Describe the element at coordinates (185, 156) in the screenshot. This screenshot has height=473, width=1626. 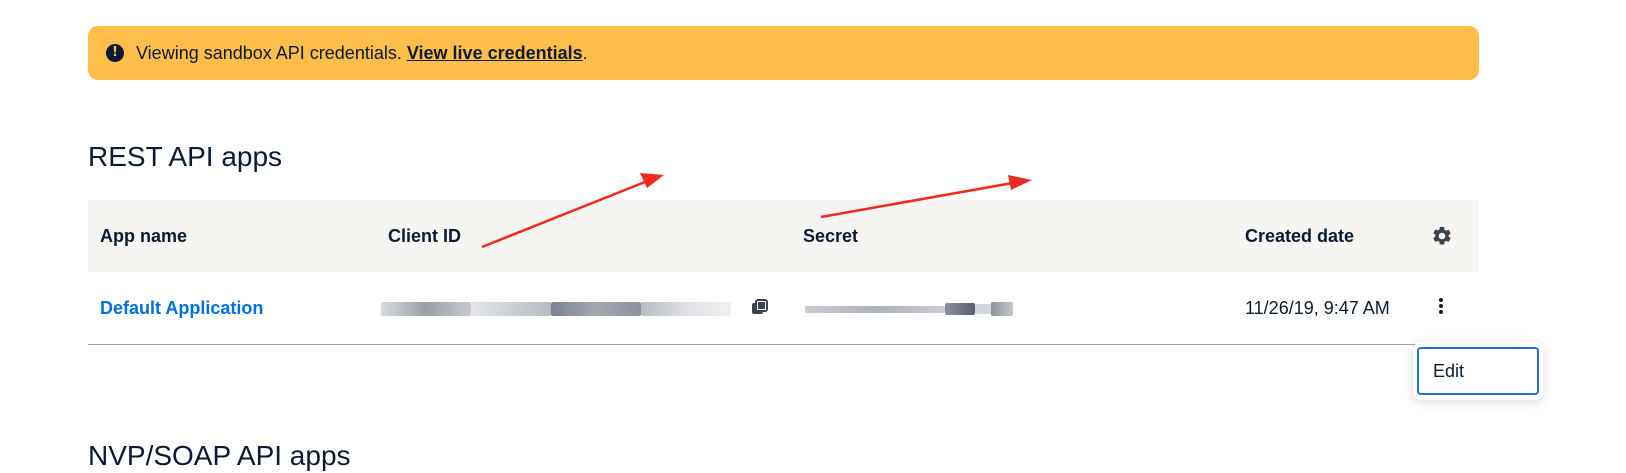
I see `rest-api-apps-title: REST API apps` at that location.